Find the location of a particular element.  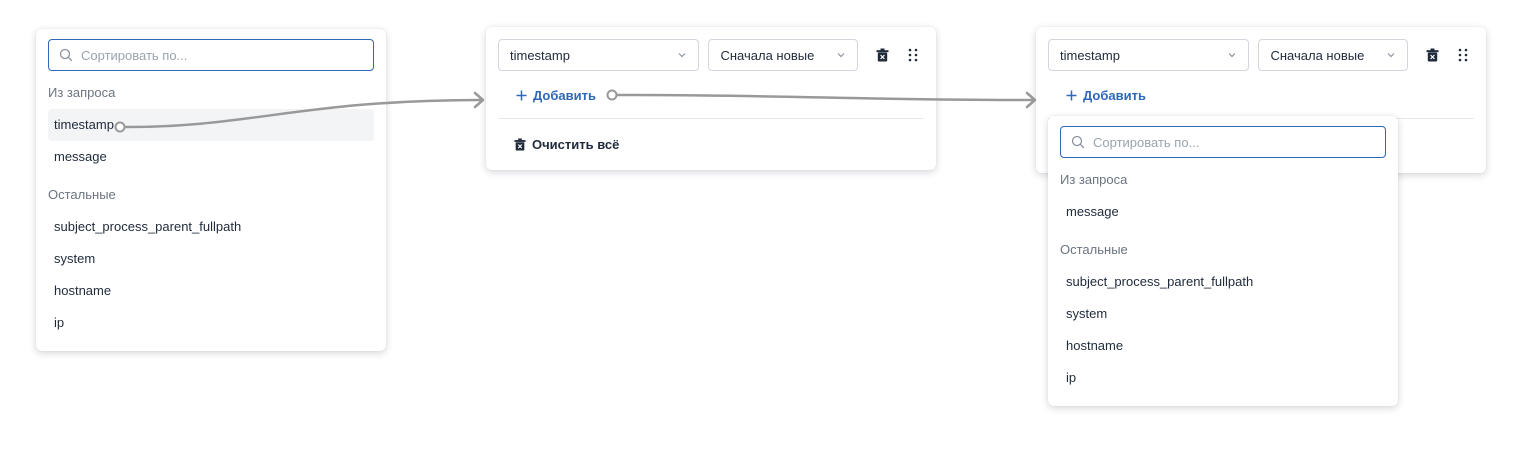

clear-all-label: Очистить всё is located at coordinates (576, 144).